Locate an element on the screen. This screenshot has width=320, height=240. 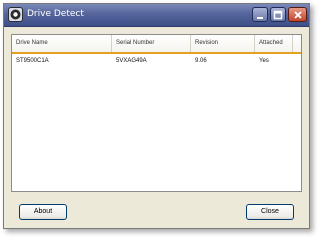
close-icon is located at coordinates (297, 14).